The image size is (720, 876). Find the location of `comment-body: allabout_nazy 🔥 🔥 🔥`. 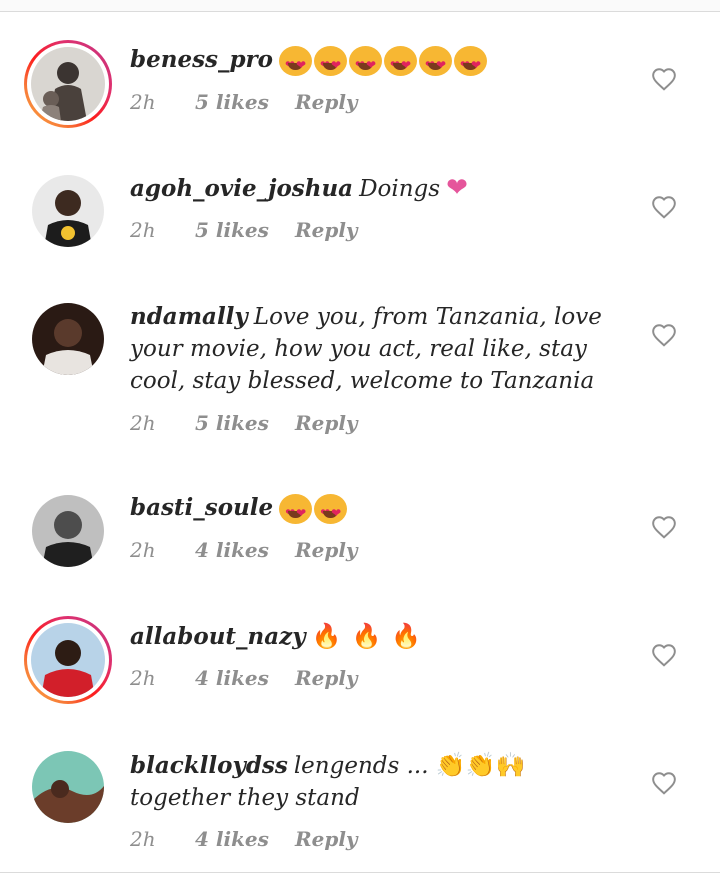

comment-body: allabout_nazy 🔥 🔥 🔥 is located at coordinates (380, 636).